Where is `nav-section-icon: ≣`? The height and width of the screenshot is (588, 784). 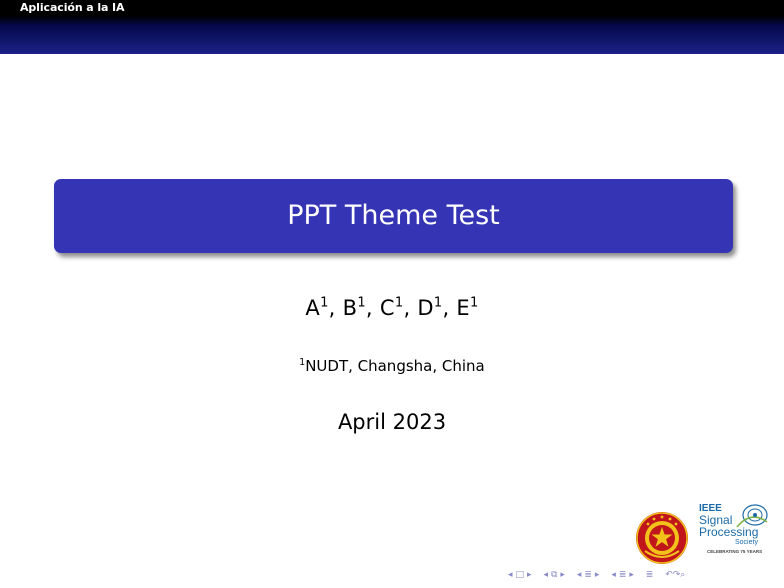 nav-section-icon: ≣ is located at coordinates (588, 575).